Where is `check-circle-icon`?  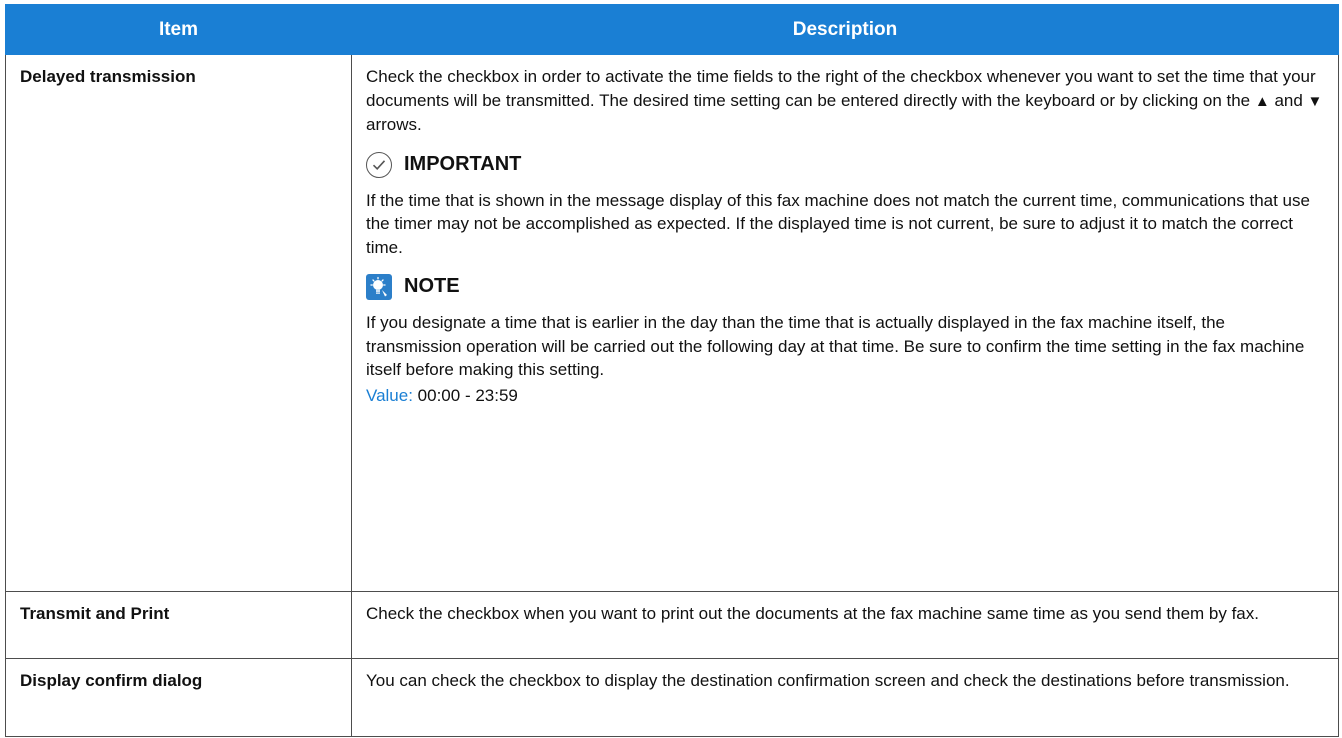 check-circle-icon is located at coordinates (379, 164).